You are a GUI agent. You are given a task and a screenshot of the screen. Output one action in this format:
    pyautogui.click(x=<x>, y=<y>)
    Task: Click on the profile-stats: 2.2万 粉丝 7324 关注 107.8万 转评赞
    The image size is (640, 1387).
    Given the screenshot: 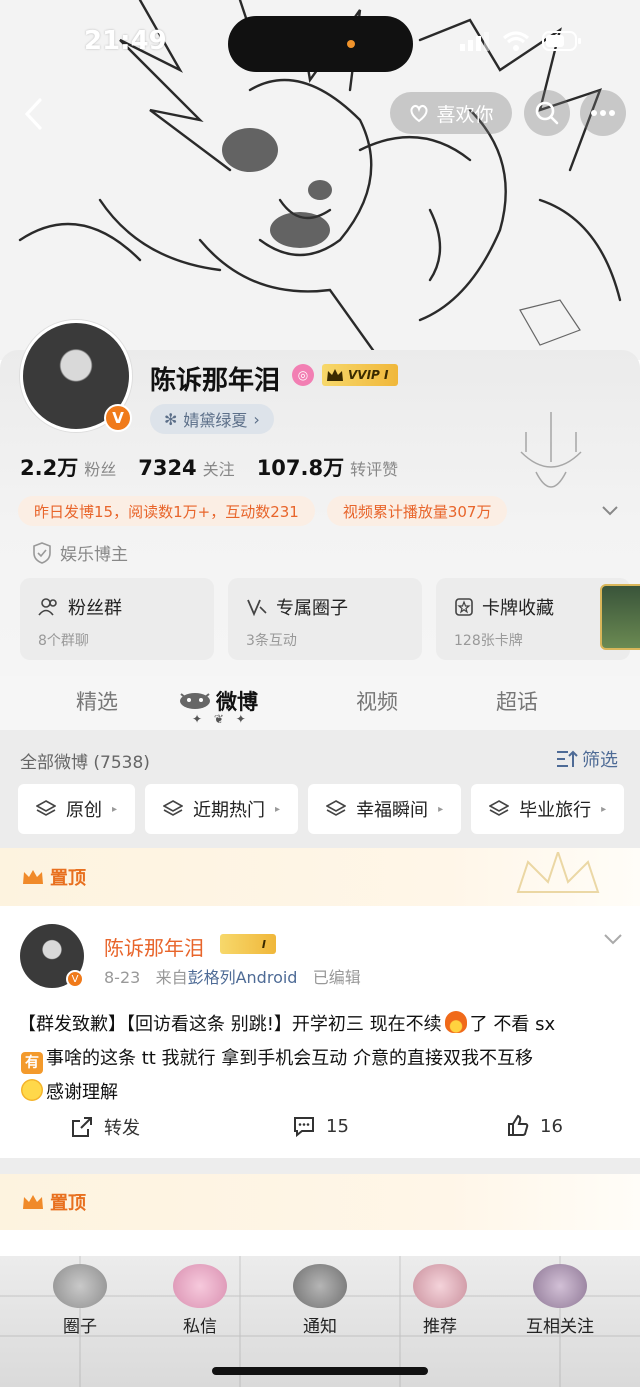 What is the action you would take?
    pyautogui.click(x=209, y=467)
    